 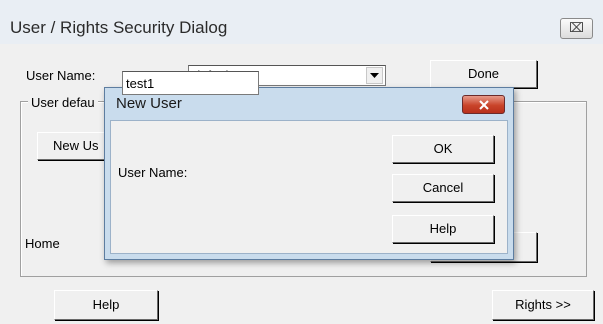 I want to click on dropdown-arrow-icon, so click(x=374, y=75).